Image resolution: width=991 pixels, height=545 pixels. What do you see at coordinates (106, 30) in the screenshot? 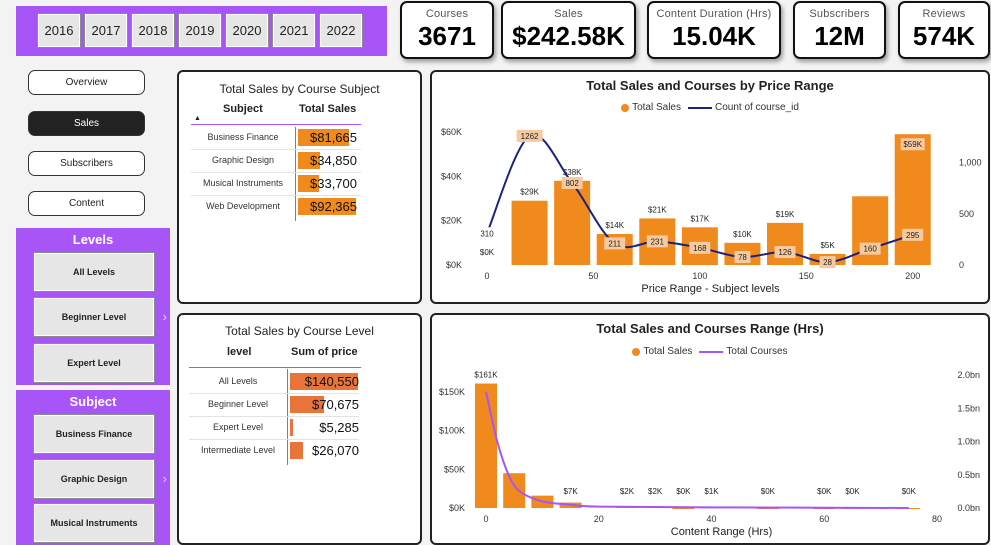
I see `year-2017-button: 2017` at bounding box center [106, 30].